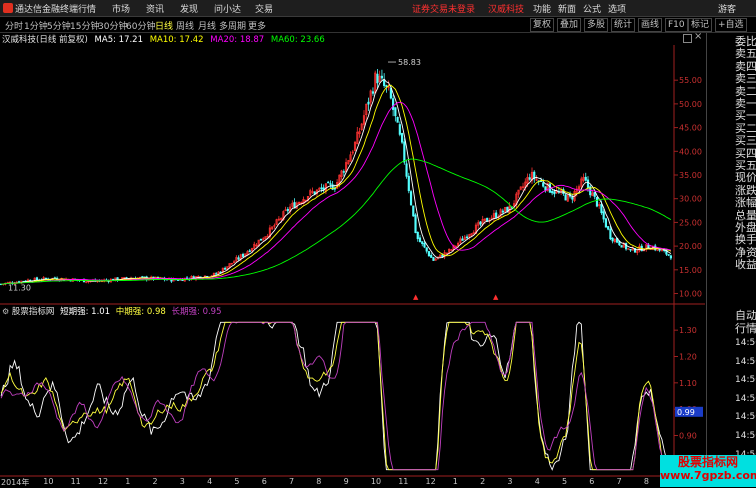  I want to click on user-guest: 游客, so click(727, 8).